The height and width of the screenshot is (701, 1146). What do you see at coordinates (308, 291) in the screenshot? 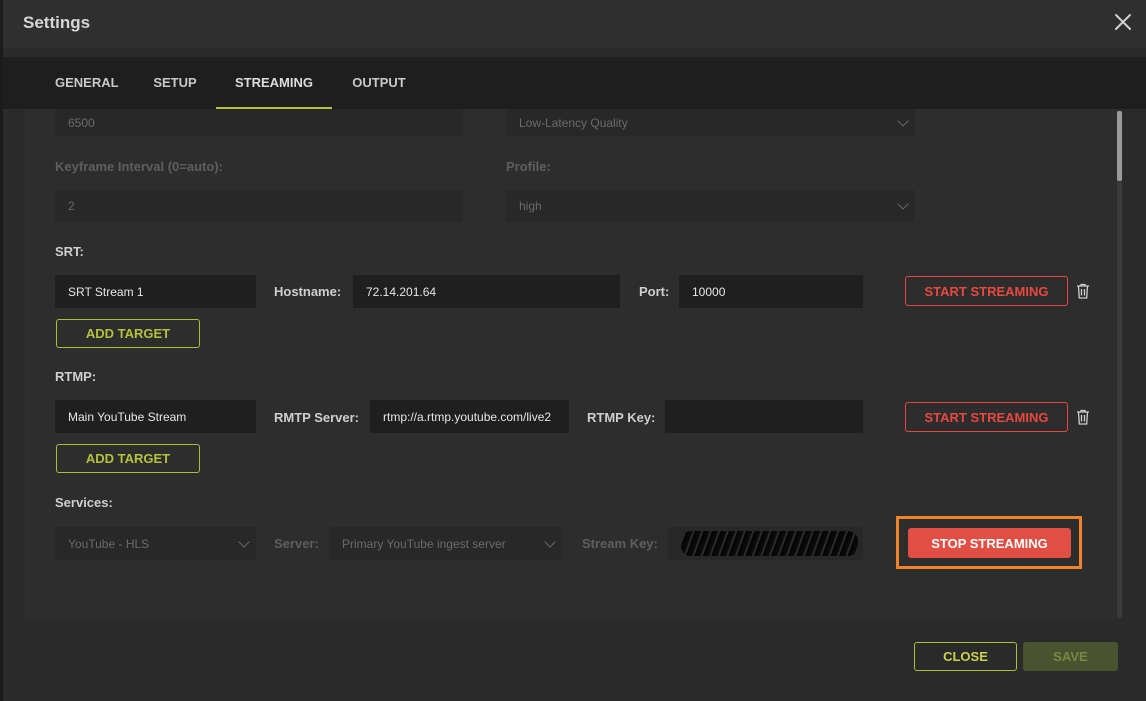
I see `srt-hostname-label: Hostname:` at bounding box center [308, 291].